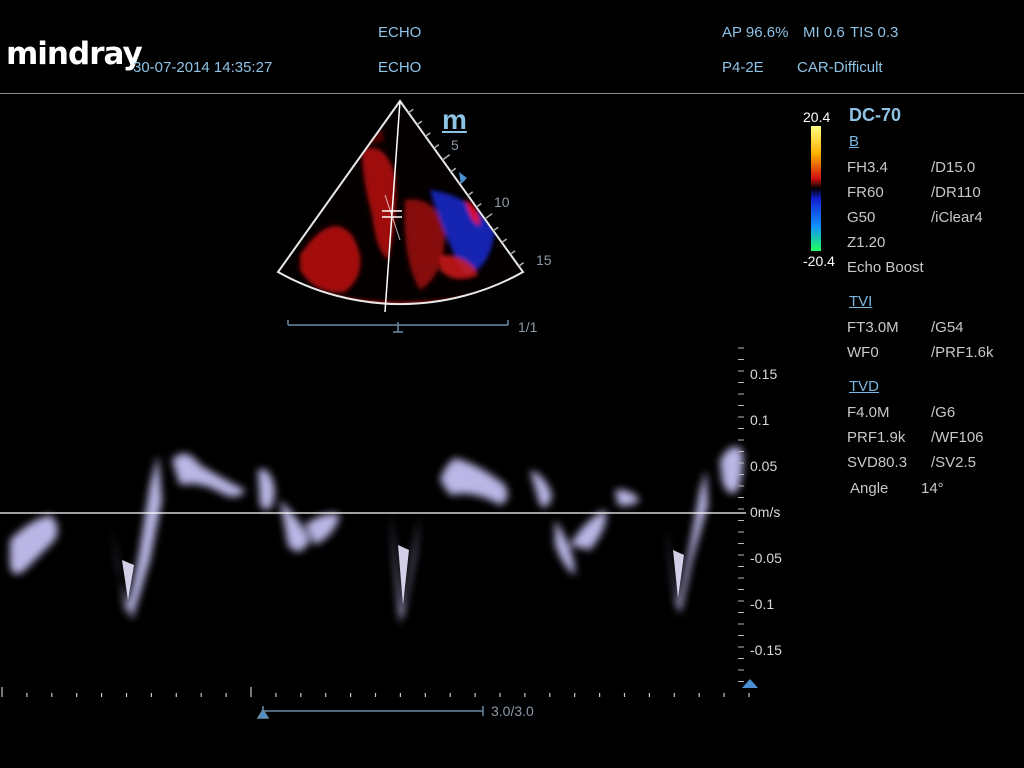  Describe the element at coordinates (512, 711) in the screenshot. I see `sweep-speed: 3.0/3.0` at that location.